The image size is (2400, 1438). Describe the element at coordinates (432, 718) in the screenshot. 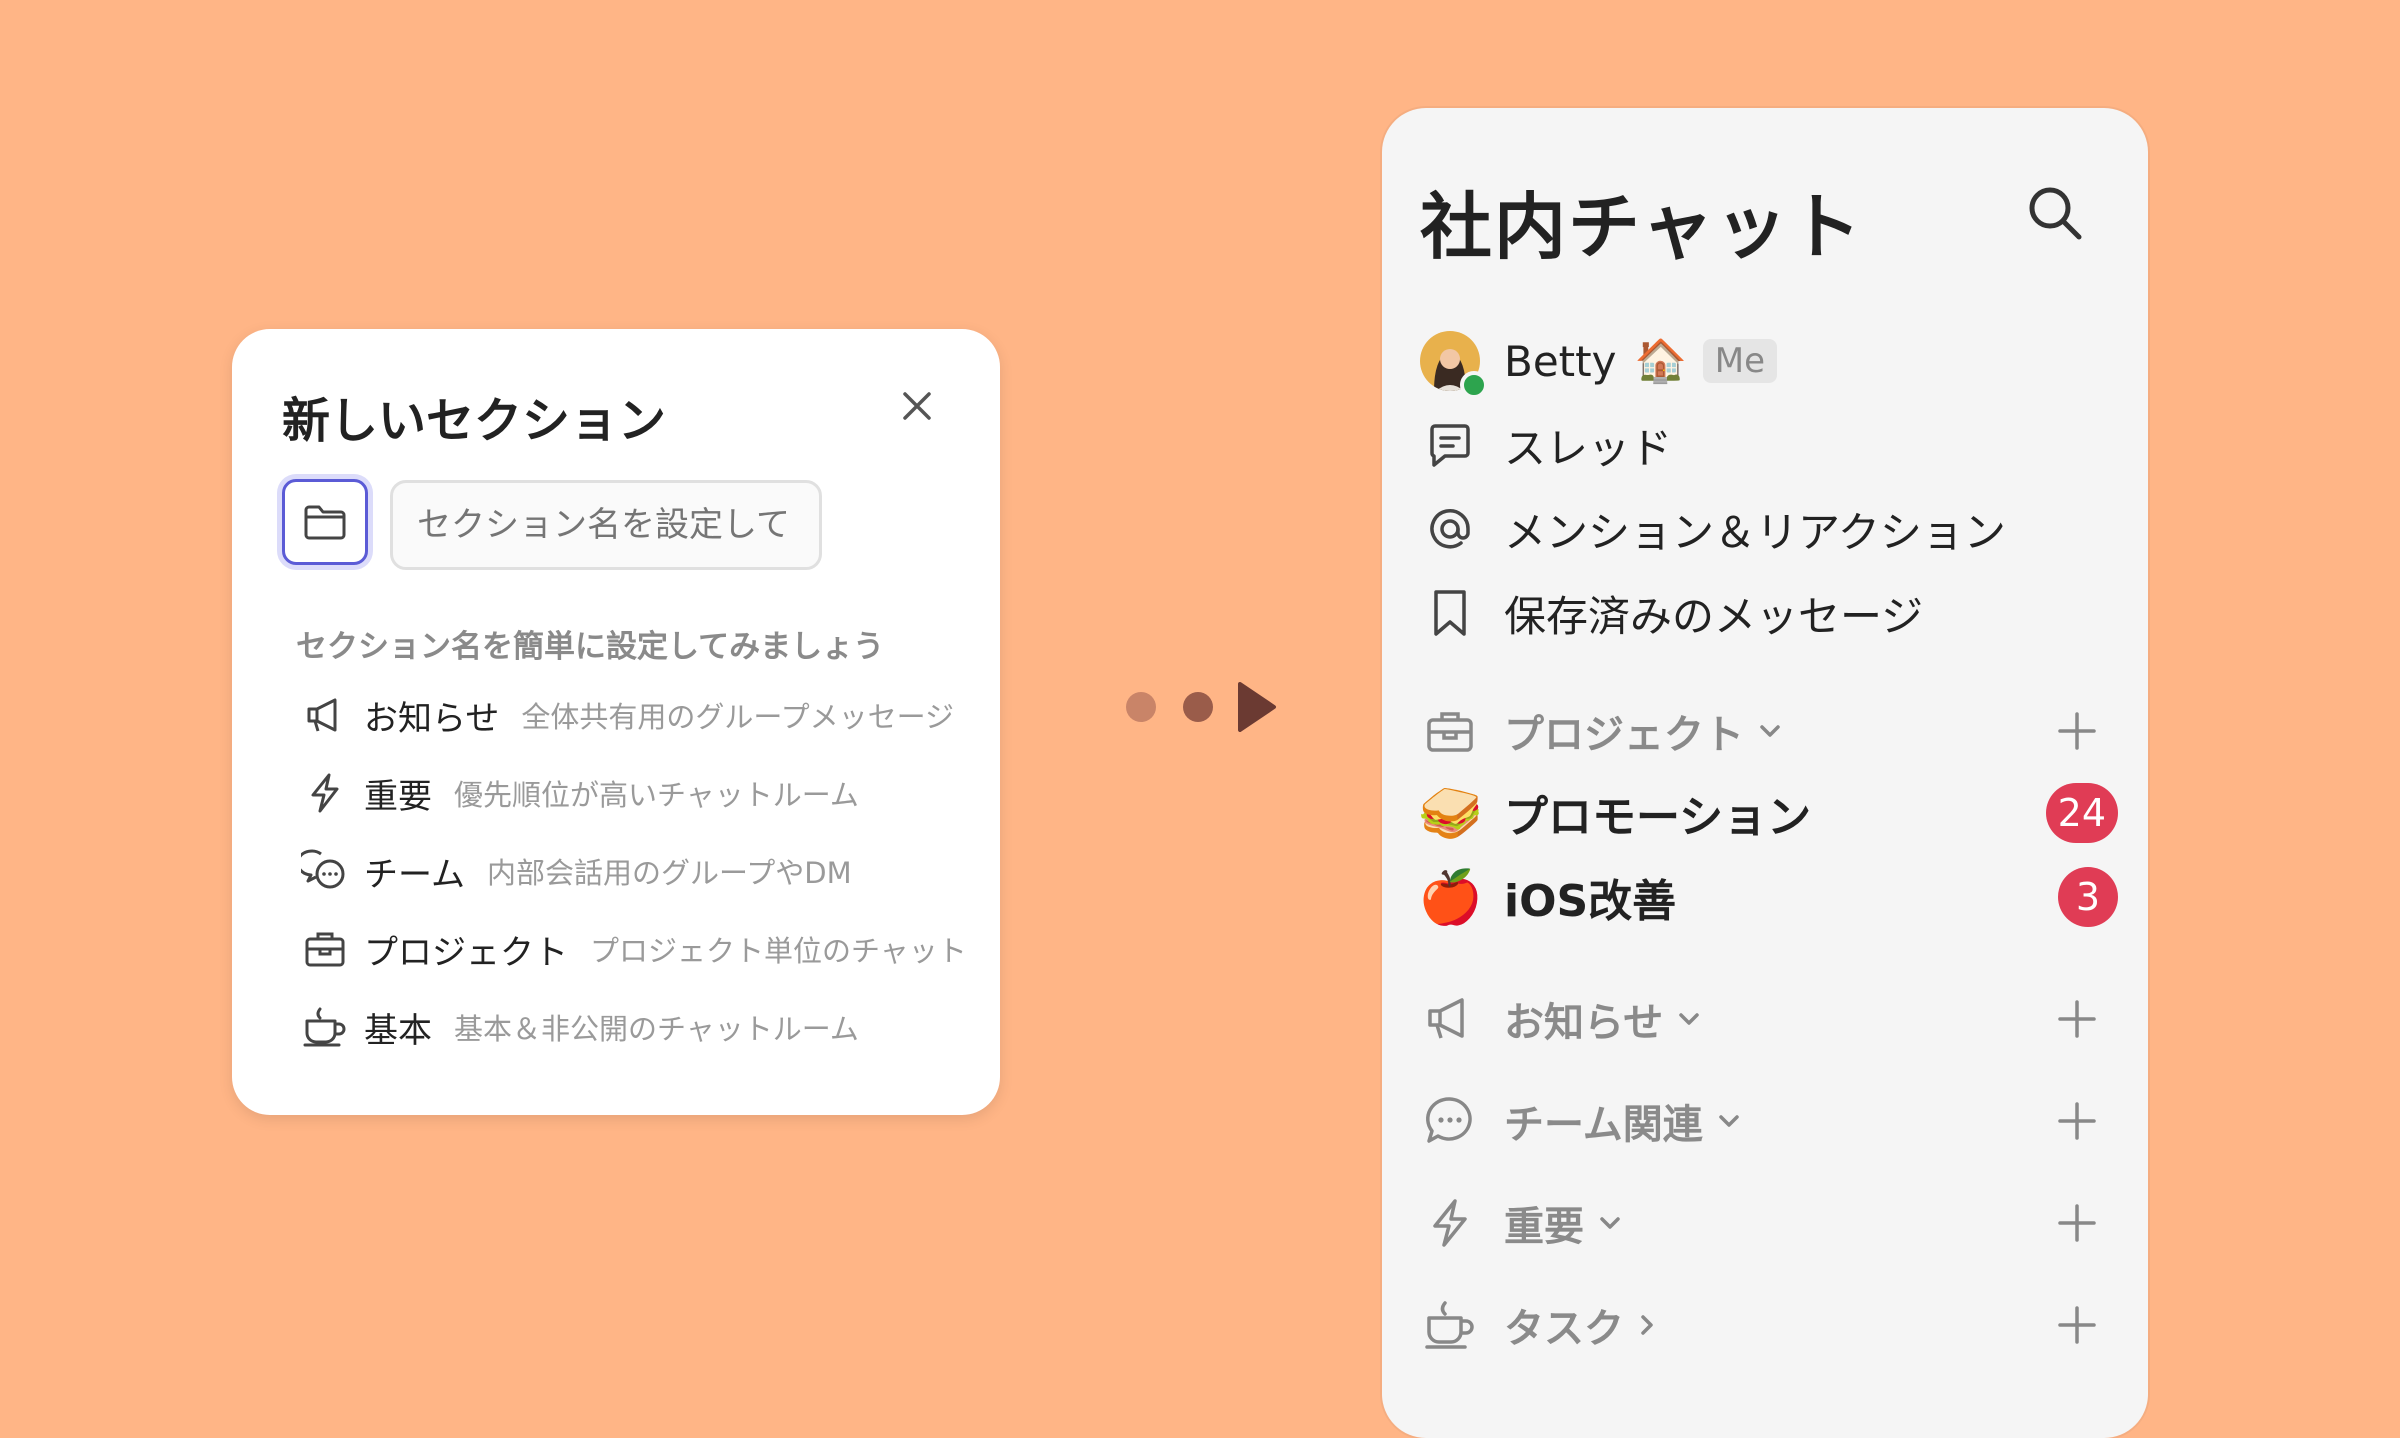

I see `suggestion-name: お知らせ` at that location.